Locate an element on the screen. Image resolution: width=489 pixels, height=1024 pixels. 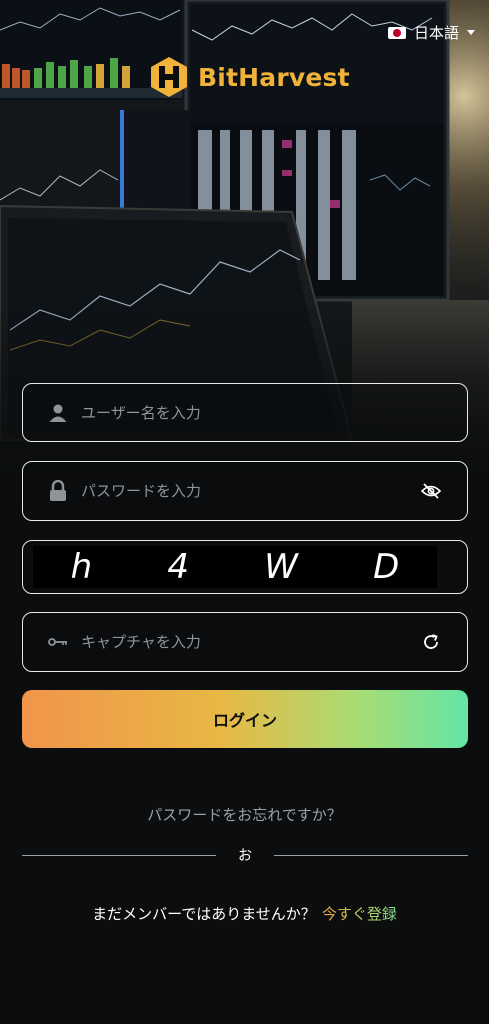
captcha-field is located at coordinates (245, 642).